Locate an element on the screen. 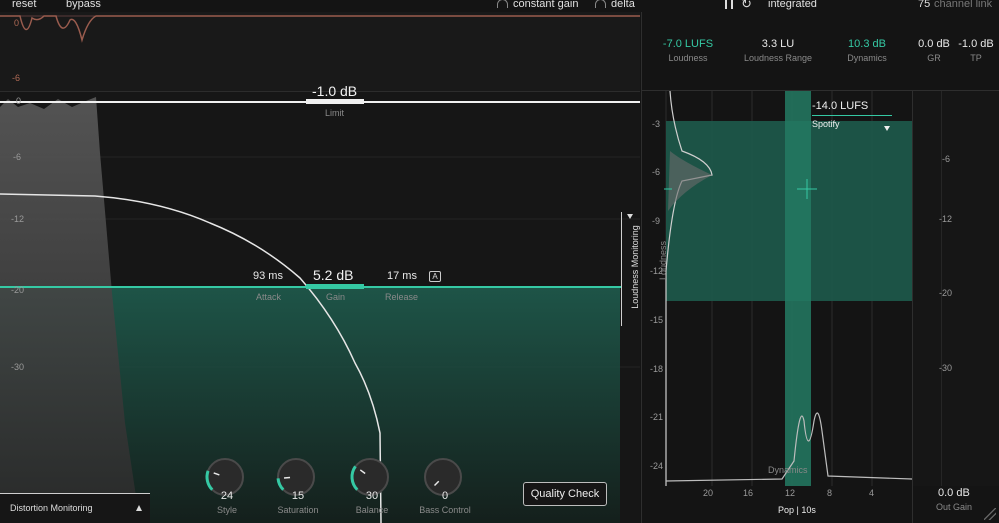  graph-y-3: -3 is located at coordinates (656, 124).